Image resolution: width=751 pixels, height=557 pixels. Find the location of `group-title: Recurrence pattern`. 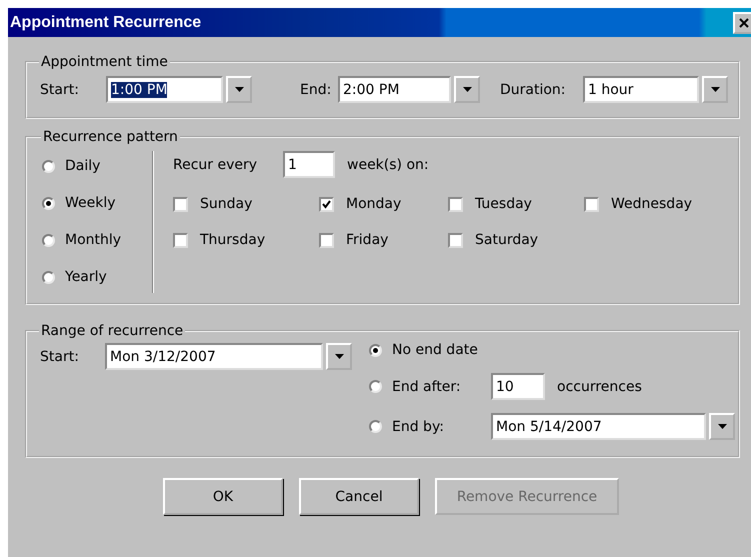

group-title: Recurrence pattern is located at coordinates (110, 137).